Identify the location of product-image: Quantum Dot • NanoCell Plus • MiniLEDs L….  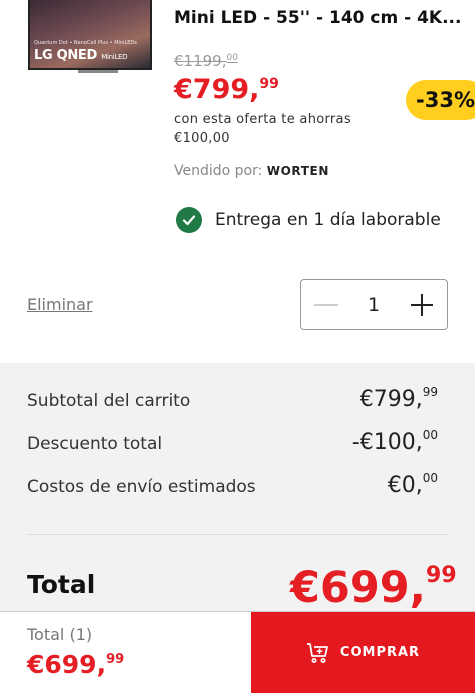
(90, 35).